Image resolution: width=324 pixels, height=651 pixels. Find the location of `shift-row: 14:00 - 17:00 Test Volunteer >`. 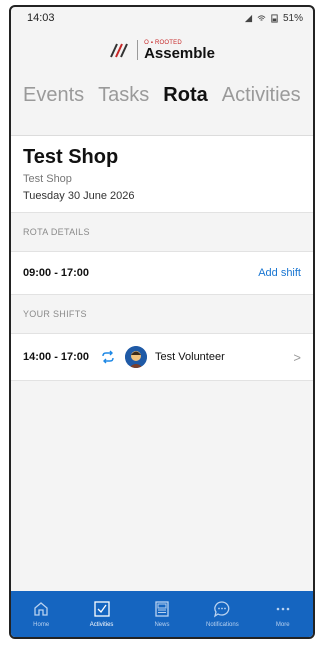

shift-row: 14:00 - 17:00 Test Volunteer > is located at coordinates (162, 357).